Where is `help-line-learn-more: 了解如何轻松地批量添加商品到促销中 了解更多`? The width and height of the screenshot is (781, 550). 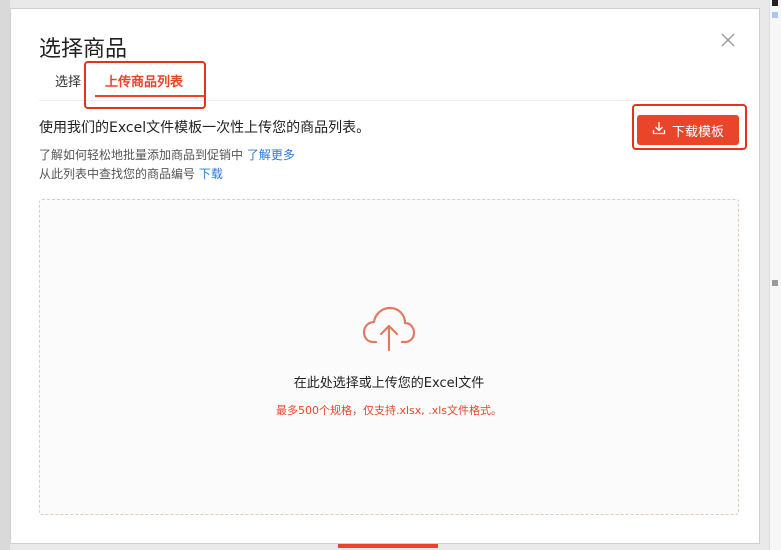
help-line-learn-more: 了解如何轻松地批量添加商品到促销中 了解更多 is located at coordinates (167, 154).